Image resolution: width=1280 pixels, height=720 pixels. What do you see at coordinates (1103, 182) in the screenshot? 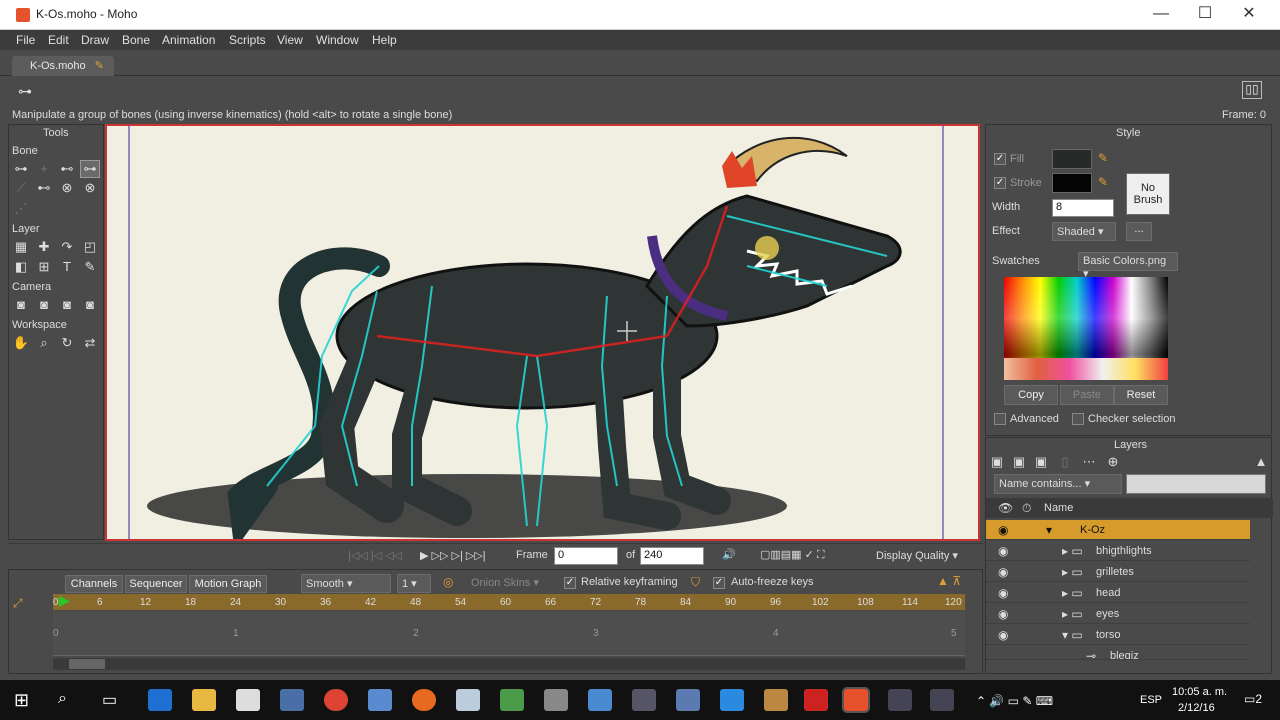
I see `stroke-eyedropper-icon: ✎` at bounding box center [1103, 182].